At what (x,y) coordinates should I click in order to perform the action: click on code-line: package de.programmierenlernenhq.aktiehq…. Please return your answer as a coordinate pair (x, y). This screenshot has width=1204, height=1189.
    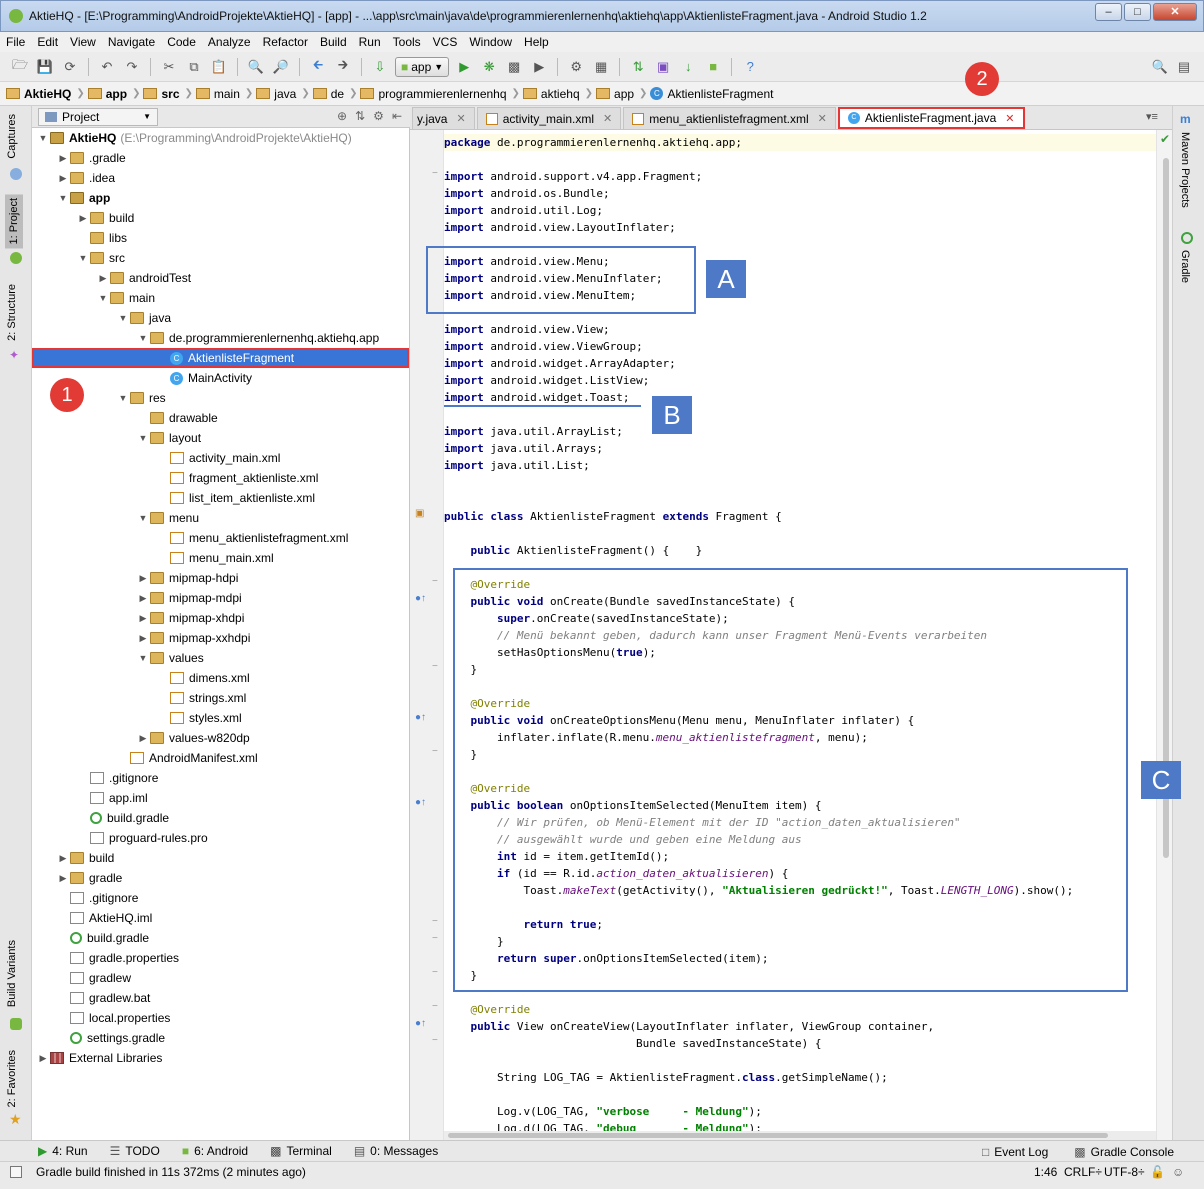
    Looking at the image, I should click on (800, 142).